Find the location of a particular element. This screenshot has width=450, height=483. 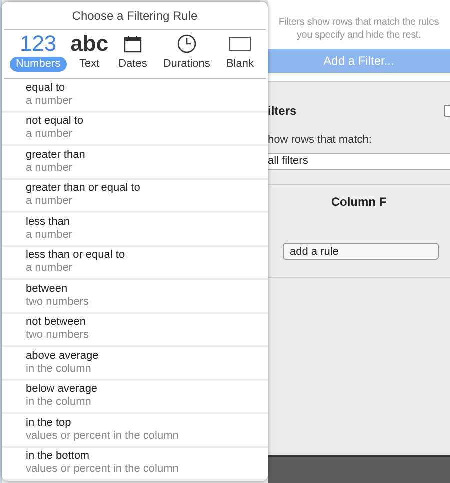

rule-option: in the top values or percent in the column is located at coordinates (135, 431).